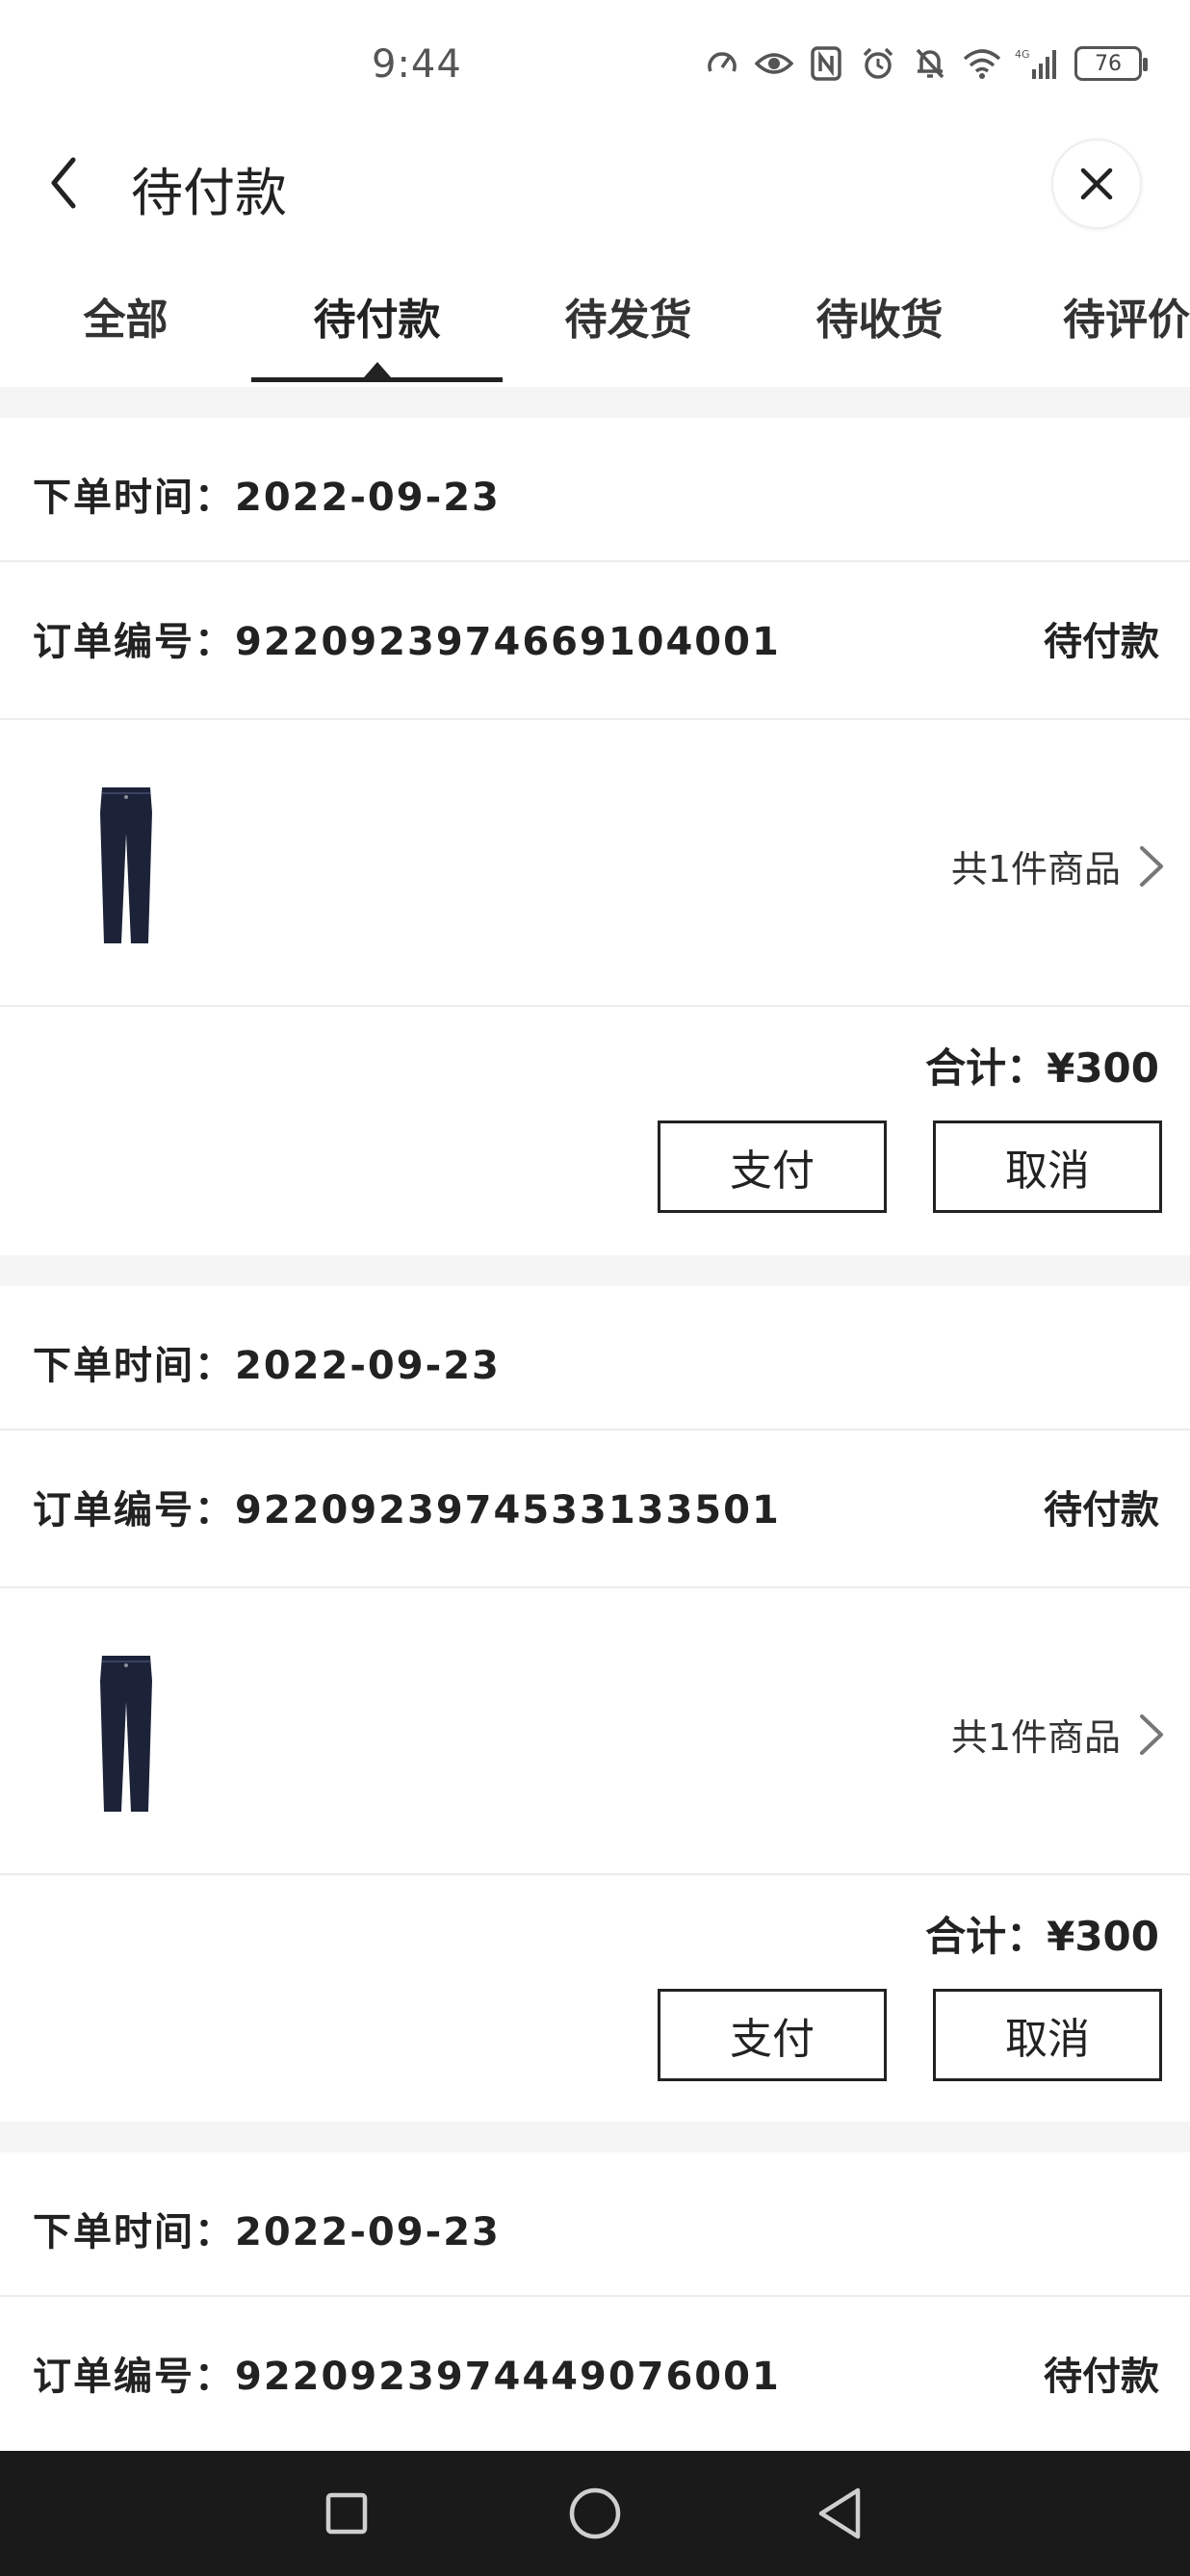 The width and height of the screenshot is (1190, 2576). I want to click on alarm-icon, so click(878, 64).